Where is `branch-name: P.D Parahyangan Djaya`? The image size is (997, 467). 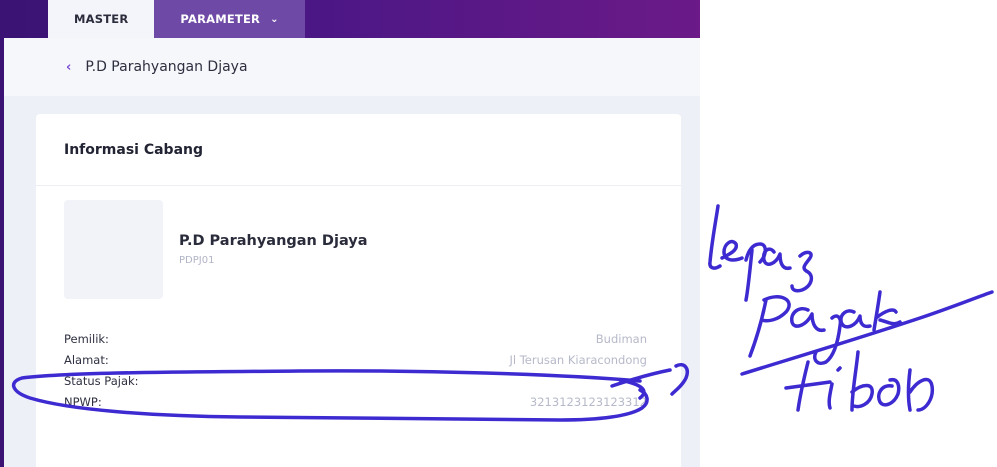
branch-name: P.D Parahyangan Djaya is located at coordinates (273, 241).